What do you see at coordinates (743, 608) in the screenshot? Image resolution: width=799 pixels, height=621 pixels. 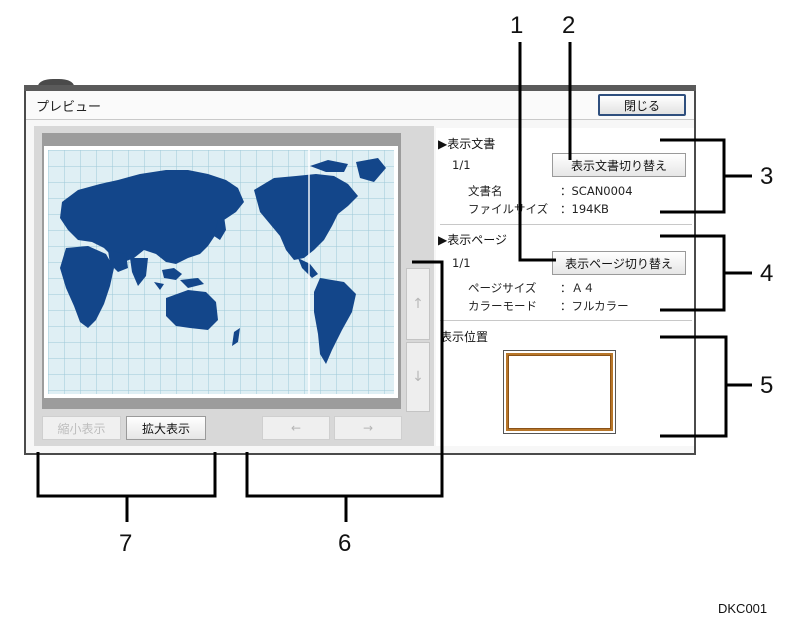 I see `figure-code: DKC001` at bounding box center [743, 608].